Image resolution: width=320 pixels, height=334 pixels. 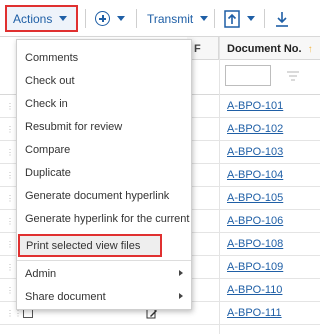 I want to click on document-link: A-BPO-104, so click(x=255, y=175).